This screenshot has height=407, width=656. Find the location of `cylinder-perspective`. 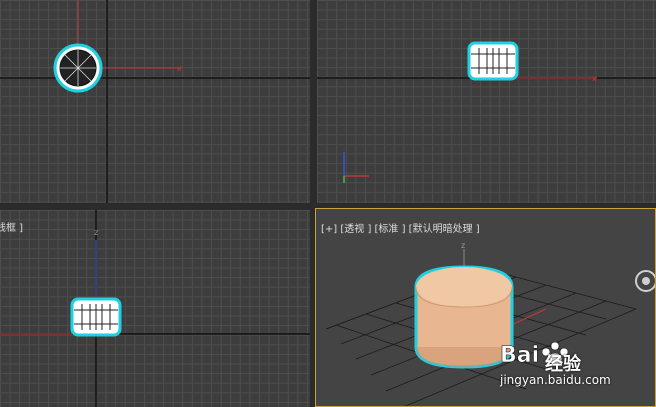

cylinder-perspective is located at coordinates (464, 317).